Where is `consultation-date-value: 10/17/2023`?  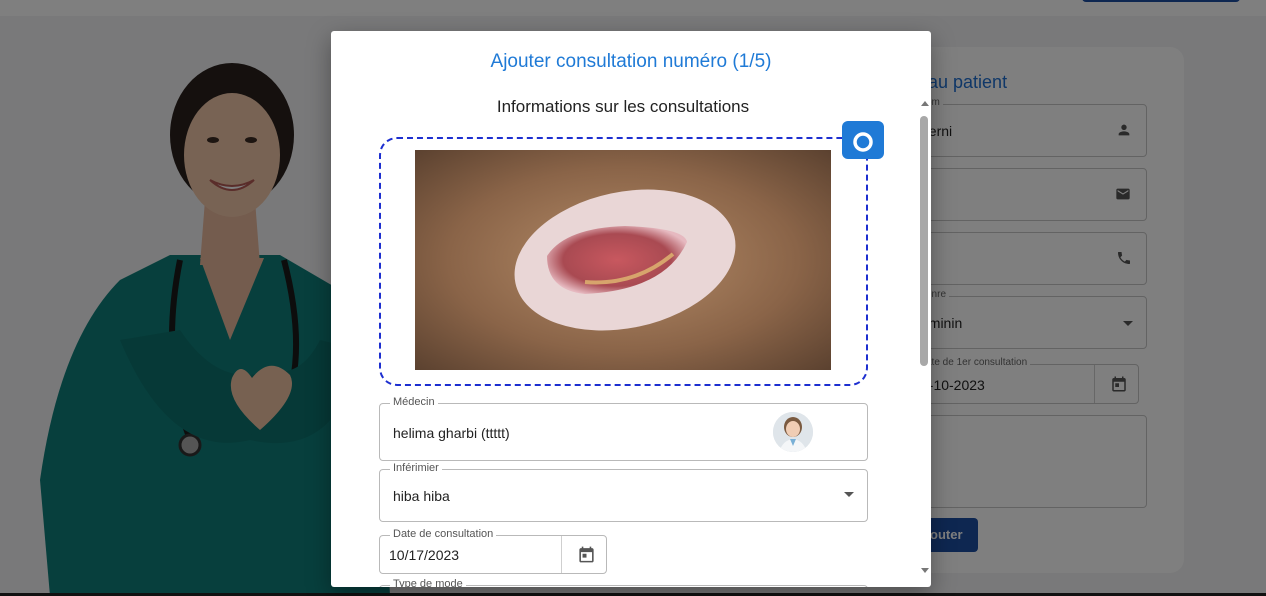
consultation-date-value: 10/17/2023 is located at coordinates (424, 555).